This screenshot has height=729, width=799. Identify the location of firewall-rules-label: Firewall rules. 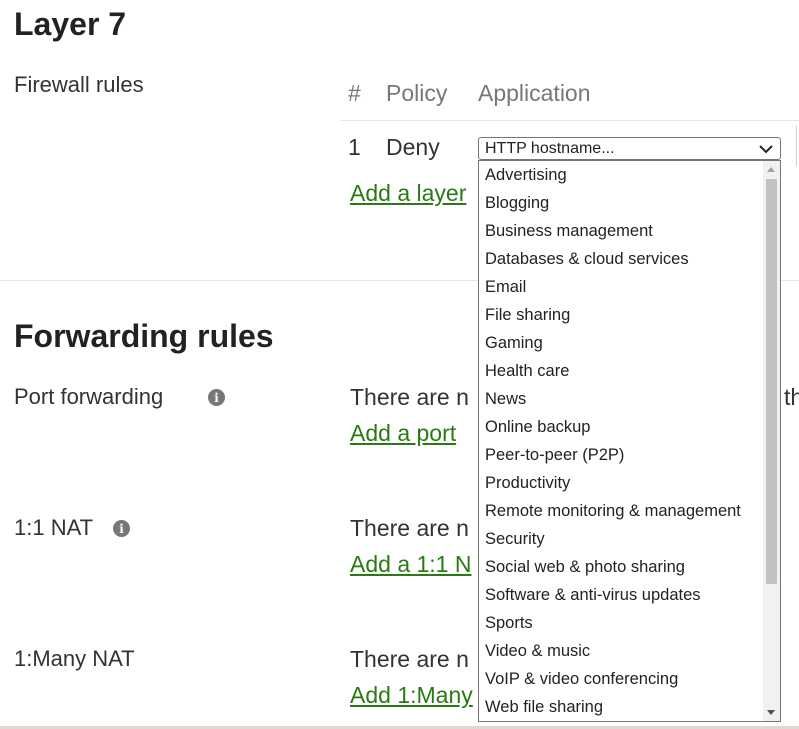
(79, 84).